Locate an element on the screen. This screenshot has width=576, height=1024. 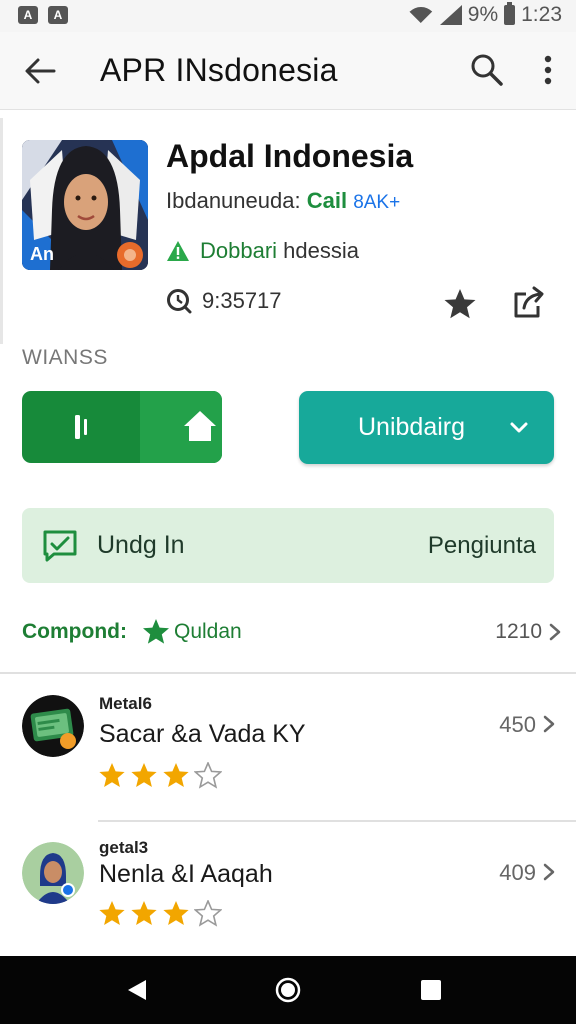
app-developer: Ibdanuneuda: Cail 8AK+ is located at coordinates (283, 201).